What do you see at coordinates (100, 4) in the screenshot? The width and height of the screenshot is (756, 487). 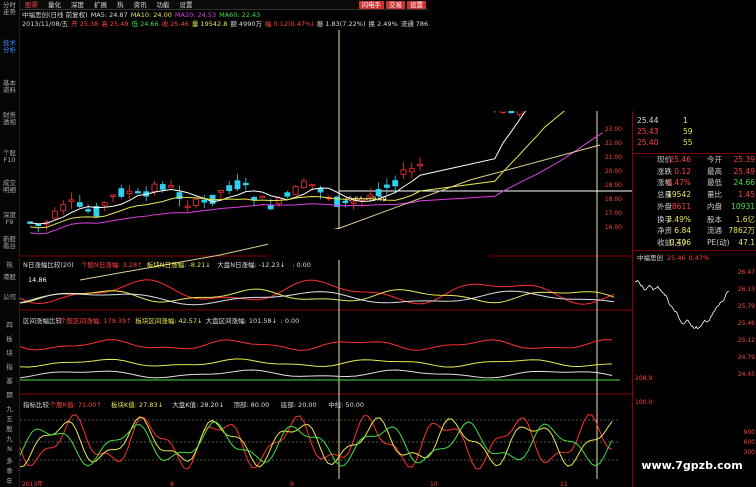 I see `menu-item: 扩展` at bounding box center [100, 4].